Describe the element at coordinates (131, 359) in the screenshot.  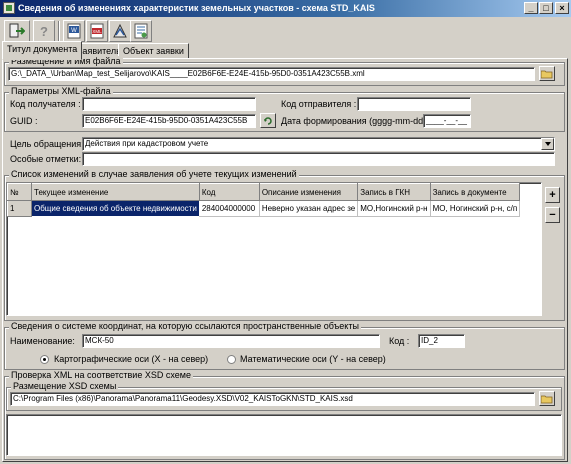
I see `radio-carto-axes-label: Картографические оси (X - на север)` at that location.